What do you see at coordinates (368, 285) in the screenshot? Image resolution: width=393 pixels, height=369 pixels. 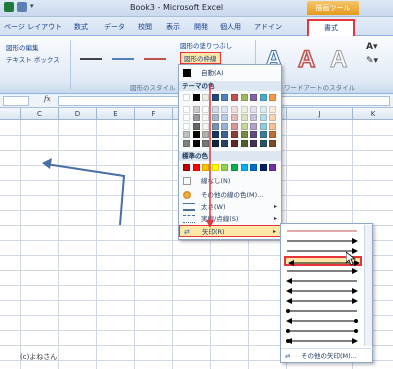 I see `scrollbar` at bounding box center [368, 285].